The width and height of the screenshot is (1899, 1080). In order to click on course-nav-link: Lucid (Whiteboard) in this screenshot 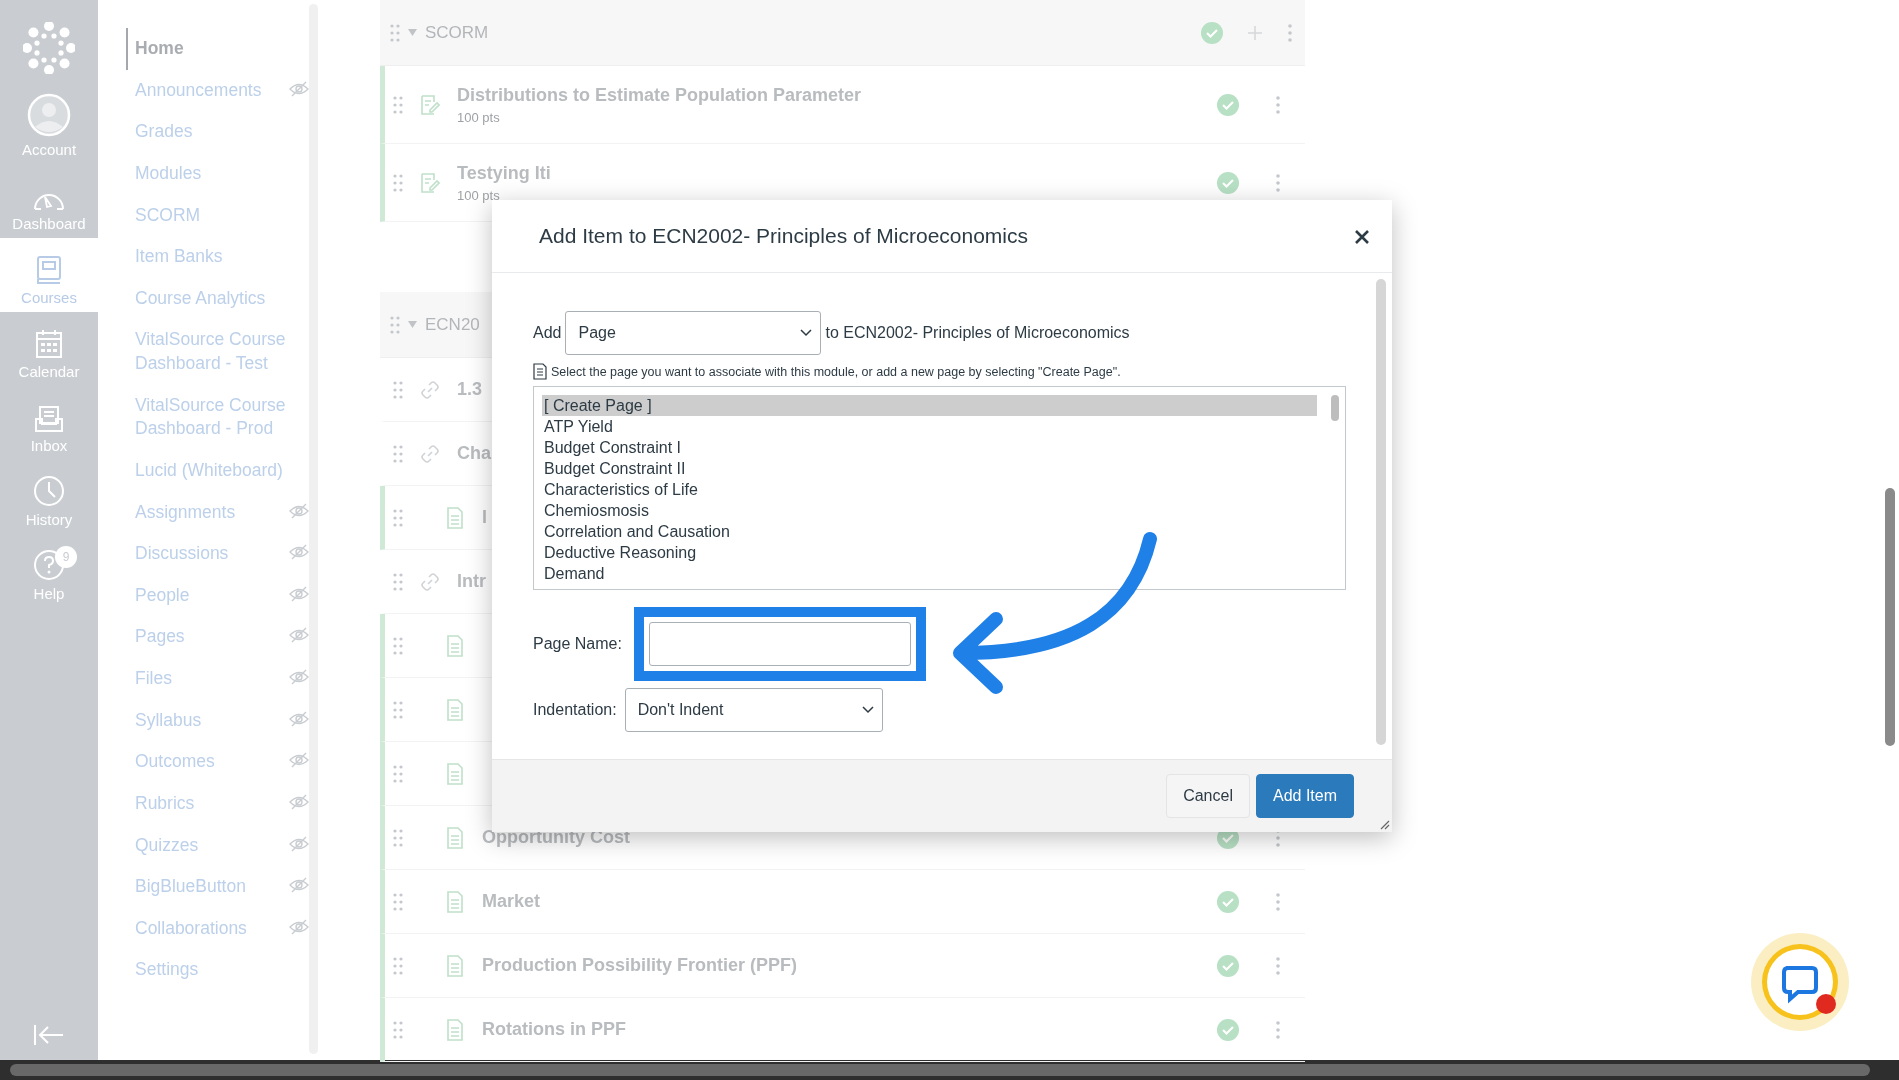, I will do `click(218, 470)`.